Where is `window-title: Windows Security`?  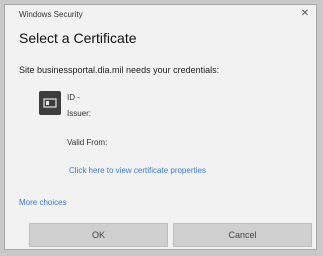 window-title: Windows Security is located at coordinates (51, 14).